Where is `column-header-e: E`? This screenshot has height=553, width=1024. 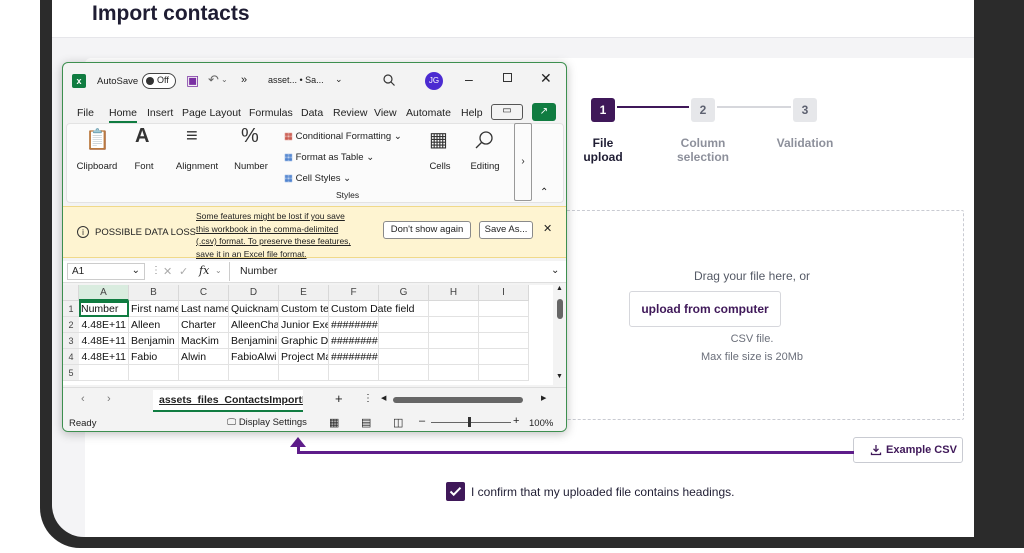
column-header-e: E is located at coordinates (304, 293).